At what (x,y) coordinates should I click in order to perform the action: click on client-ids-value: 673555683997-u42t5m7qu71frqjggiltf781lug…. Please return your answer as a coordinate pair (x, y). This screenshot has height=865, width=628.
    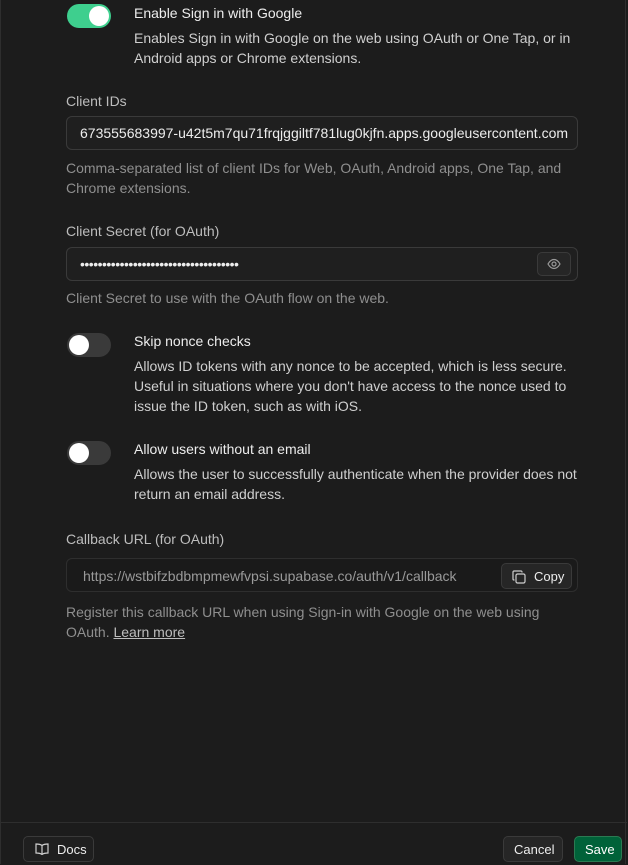
    Looking at the image, I should click on (324, 133).